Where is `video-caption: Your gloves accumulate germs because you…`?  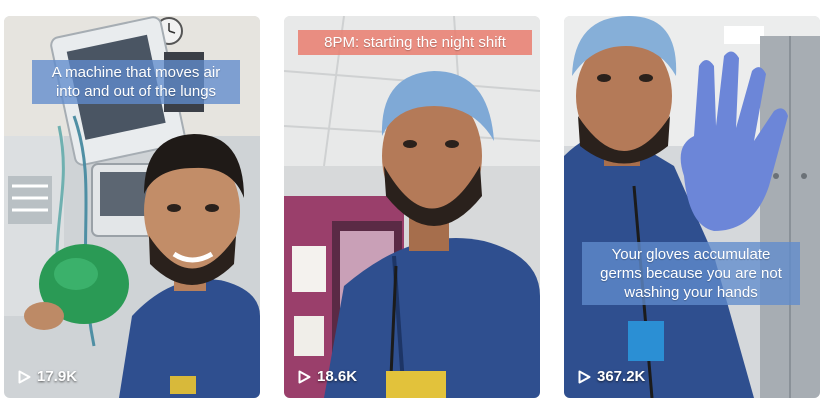
video-caption: Your gloves accumulate germs because you… is located at coordinates (691, 273).